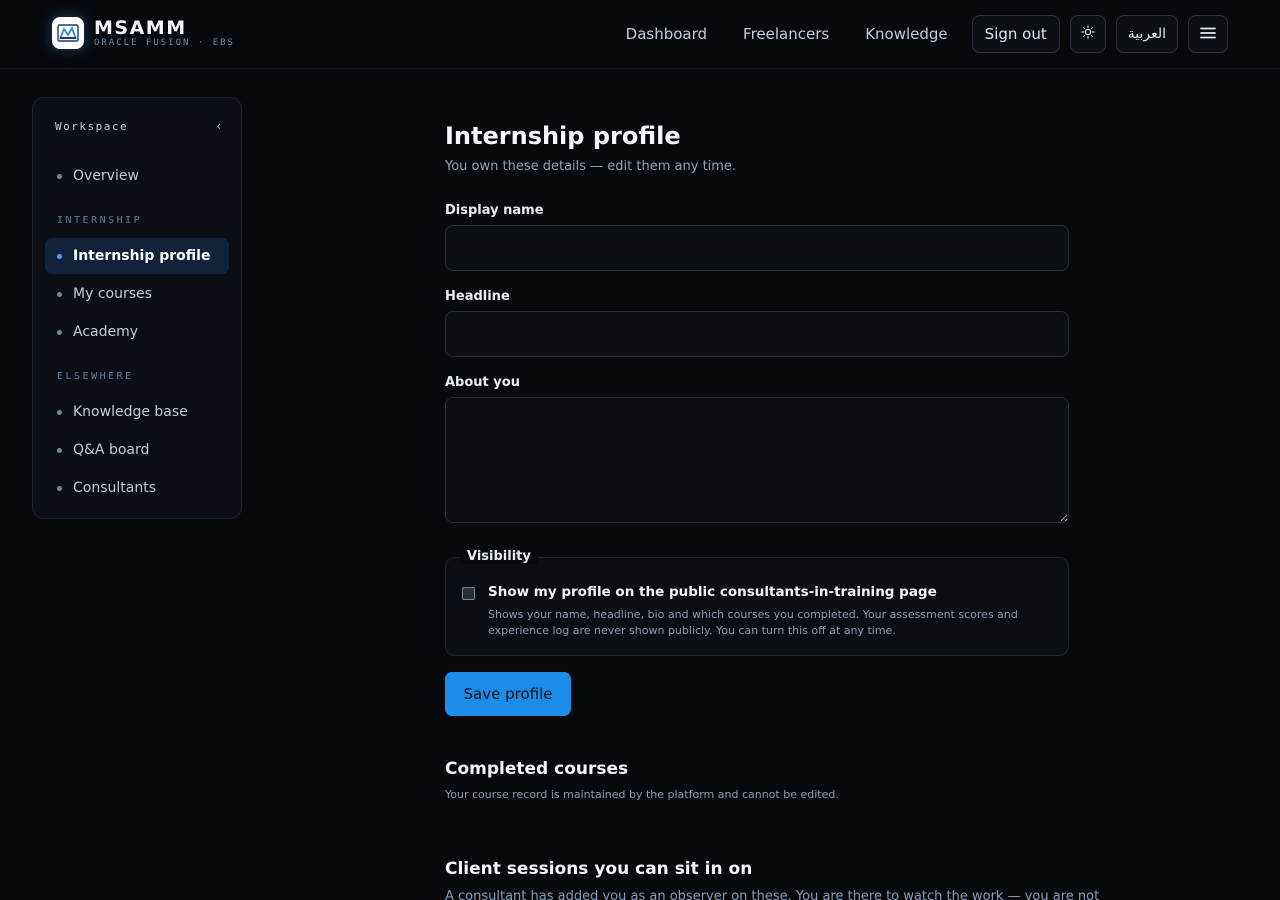  I want to click on completed-courses-heading: Completed courses, so click(537, 769).